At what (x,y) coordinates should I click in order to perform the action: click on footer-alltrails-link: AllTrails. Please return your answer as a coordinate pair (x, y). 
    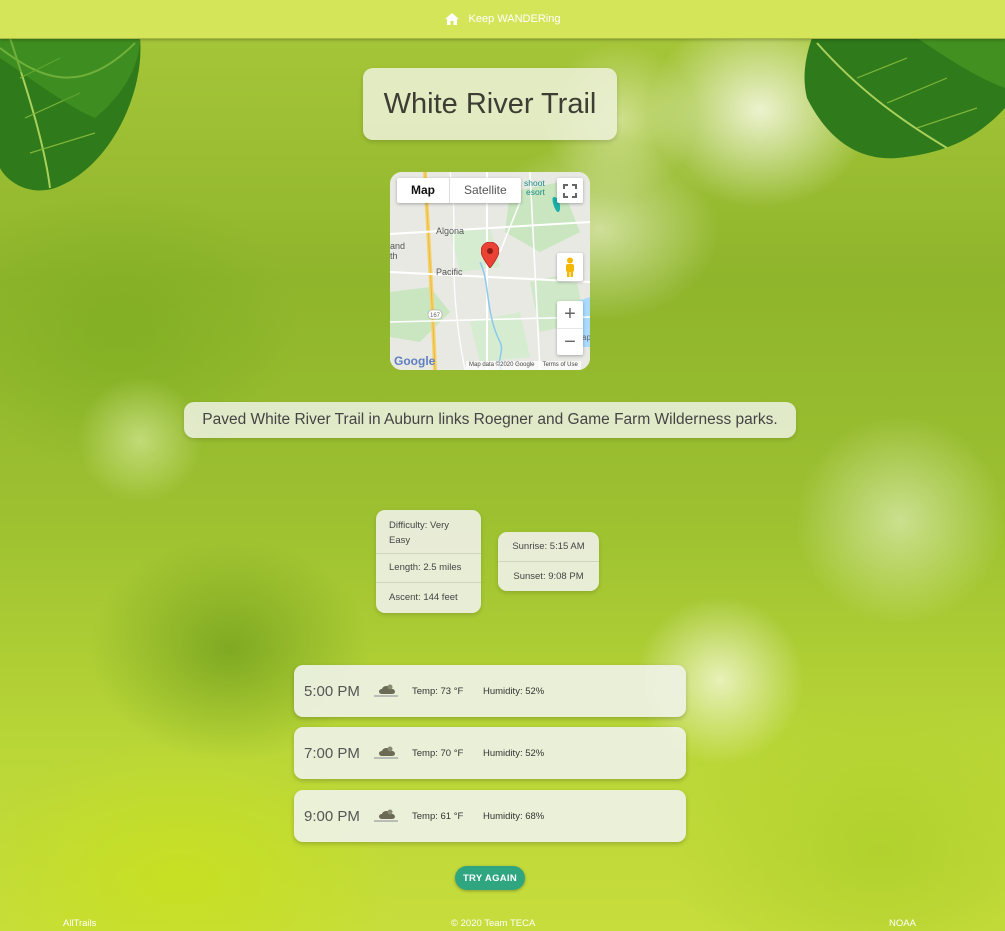
    Looking at the image, I should click on (79, 923).